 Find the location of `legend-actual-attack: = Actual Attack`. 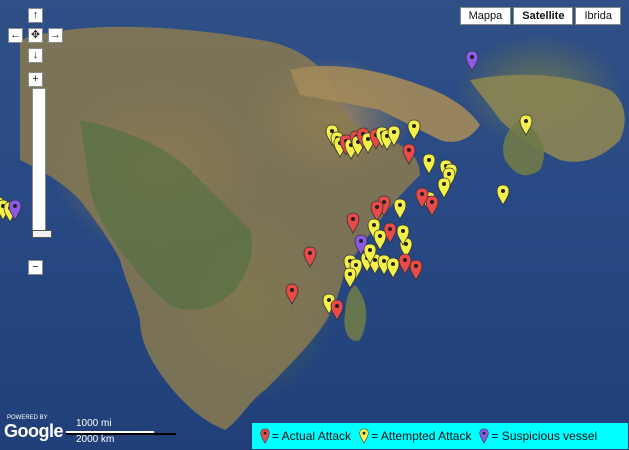

legend-actual-attack: = Actual Attack is located at coordinates (305, 436).